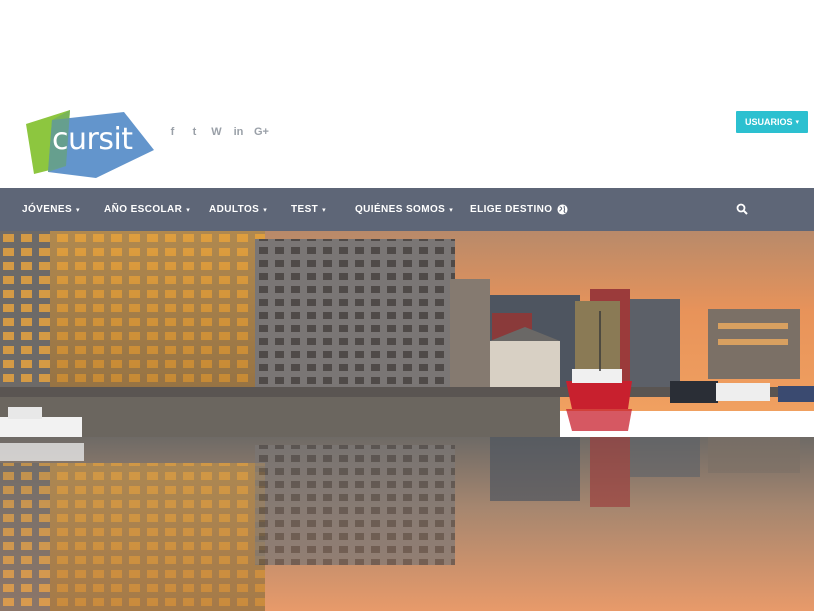 This screenshot has height=611, width=814. Describe the element at coordinates (47, 209) in the screenshot. I see `nav-item-label: JÓVENES` at that location.